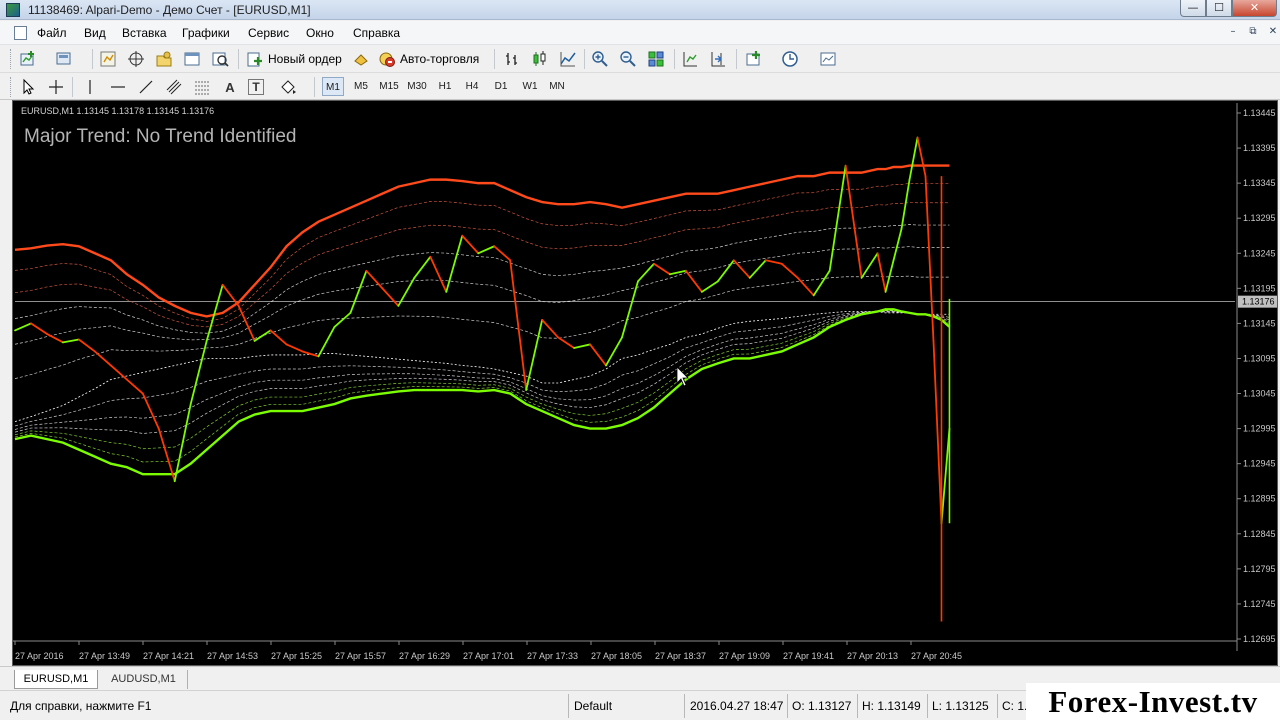 The height and width of the screenshot is (720, 1280). I want to click on line-chart-icon, so click(568, 59).